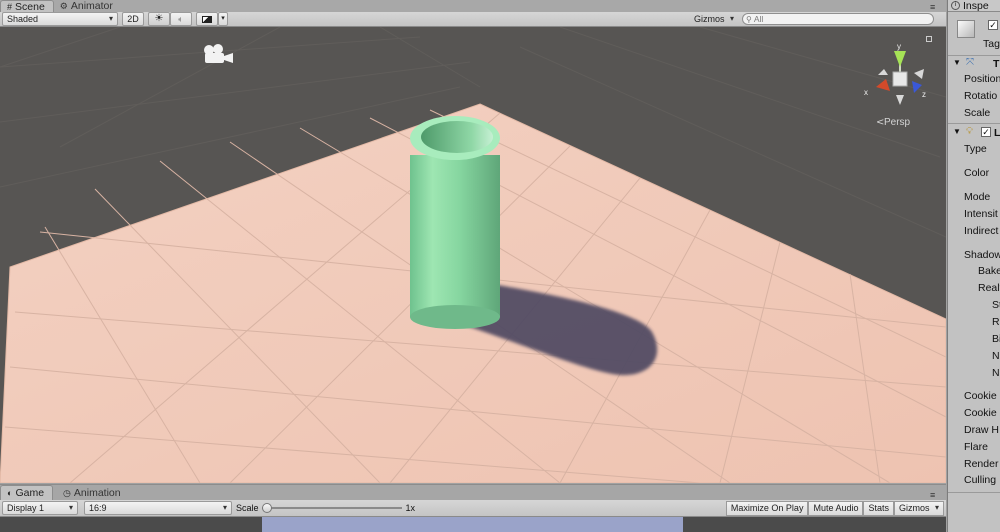 The height and width of the screenshot is (532, 1000). What do you see at coordinates (457, 137) in the screenshot?
I see `cylinder-inner` at bounding box center [457, 137].